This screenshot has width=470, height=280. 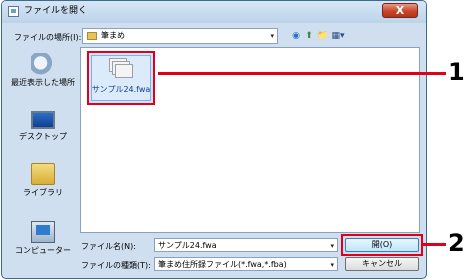 What do you see at coordinates (56, 11) in the screenshot?
I see `dialog-title: ファイルを開く` at bounding box center [56, 11].